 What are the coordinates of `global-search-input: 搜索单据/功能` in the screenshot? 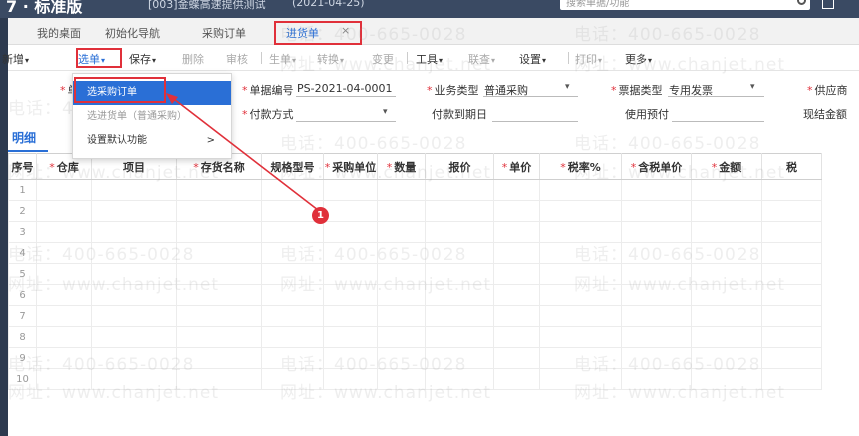 It's located at (685, 5).